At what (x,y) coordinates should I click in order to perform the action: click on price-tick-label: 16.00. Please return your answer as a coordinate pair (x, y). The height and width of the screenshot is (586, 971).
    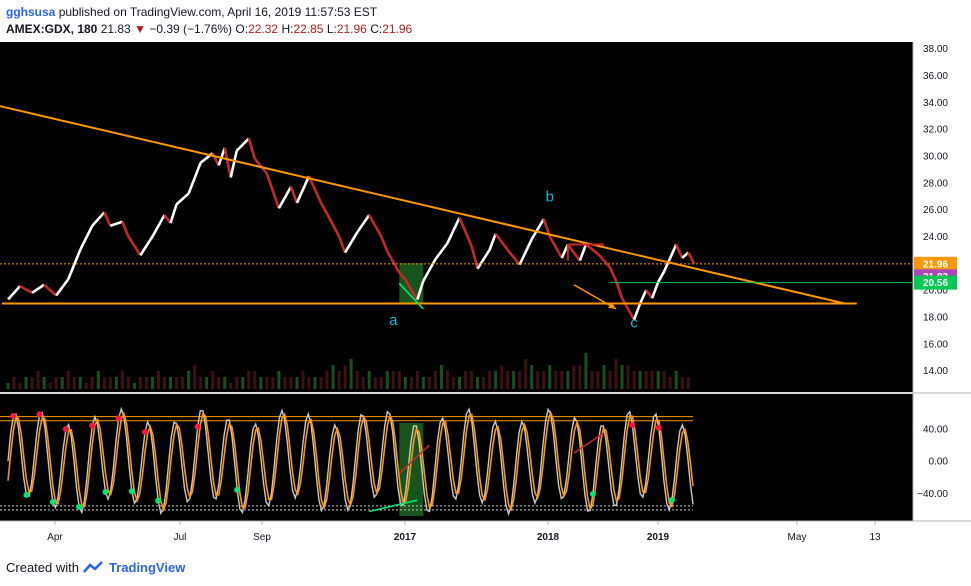
    Looking at the image, I should click on (935, 344).